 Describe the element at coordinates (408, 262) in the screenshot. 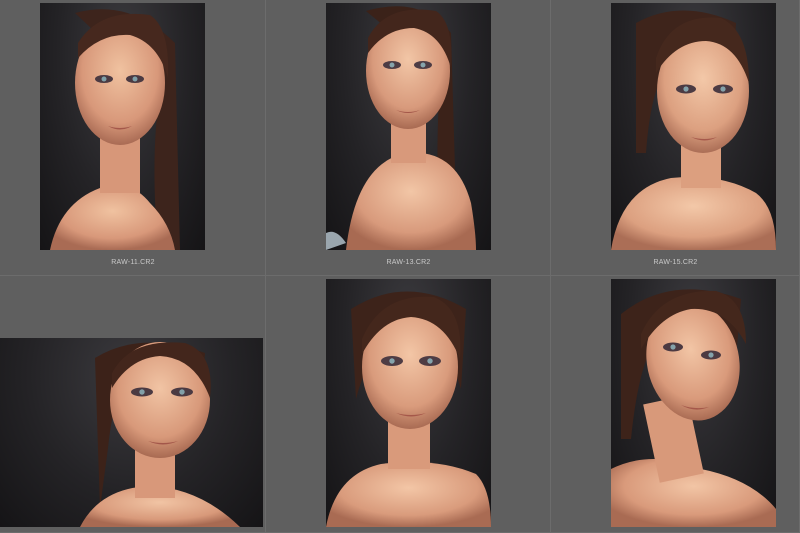

I see `thumbnail-filename: RAW-13.CR2` at that location.